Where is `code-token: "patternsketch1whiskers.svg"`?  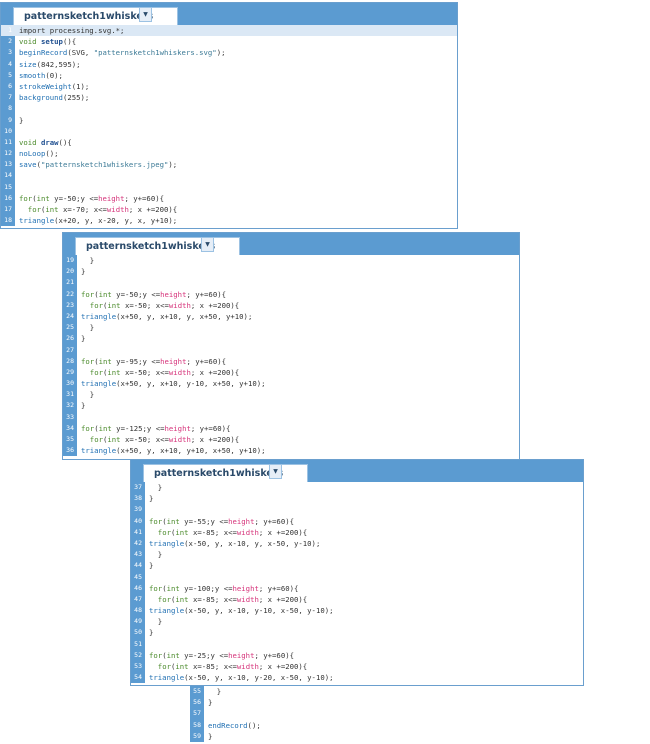 code-token: "patternsketch1whiskers.svg" is located at coordinates (155, 53).